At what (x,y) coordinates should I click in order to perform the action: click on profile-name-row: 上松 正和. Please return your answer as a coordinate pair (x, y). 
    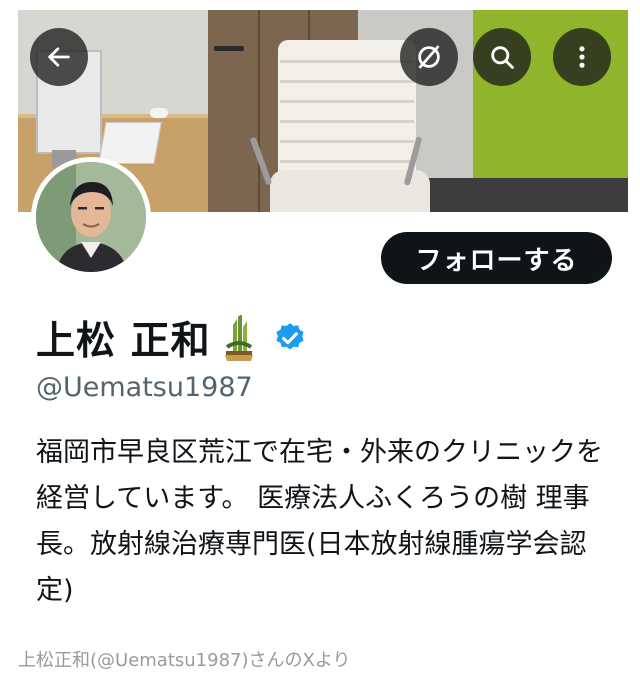
    Looking at the image, I should click on (171, 338).